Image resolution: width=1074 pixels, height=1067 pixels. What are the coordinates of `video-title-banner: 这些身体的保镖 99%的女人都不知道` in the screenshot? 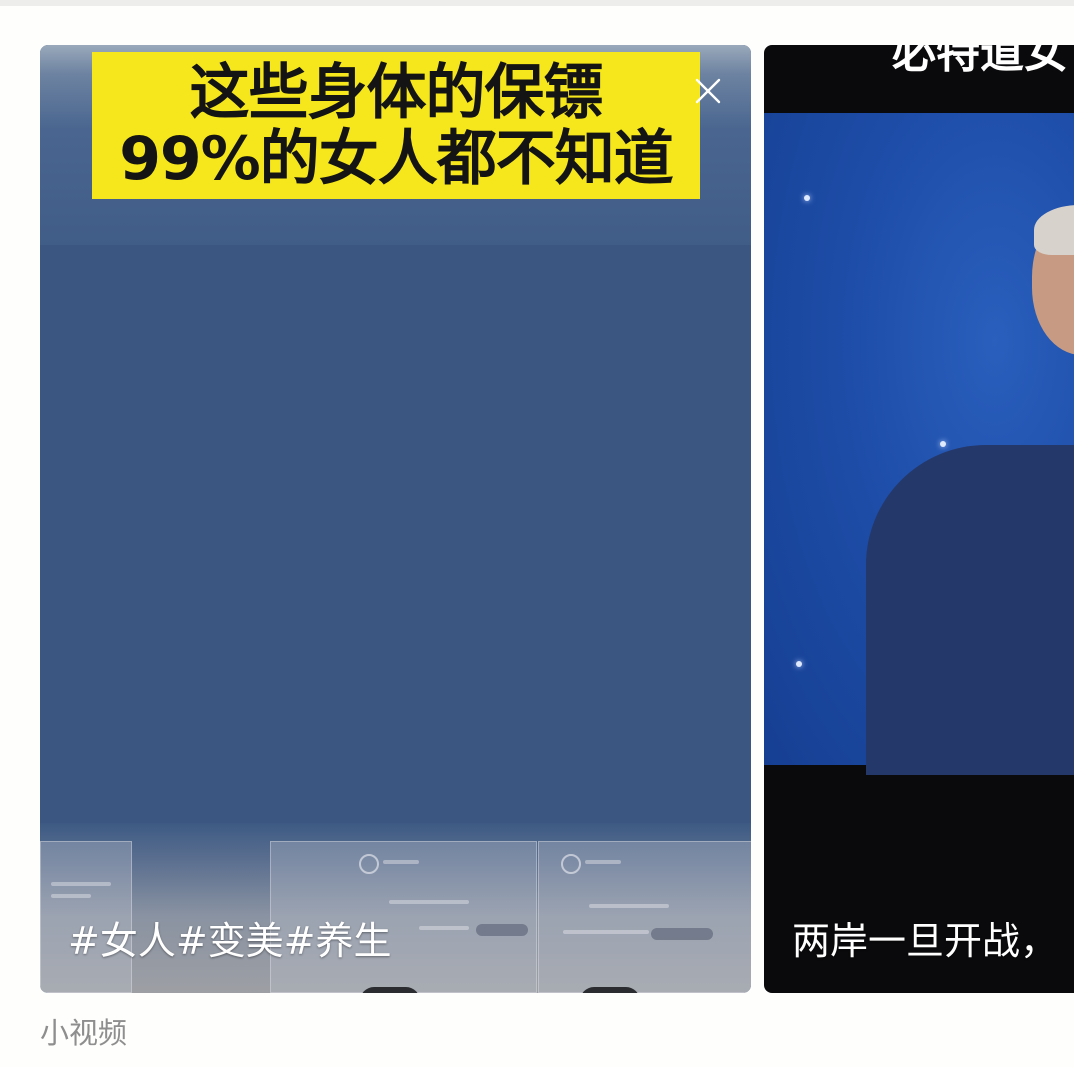 It's located at (396, 125).